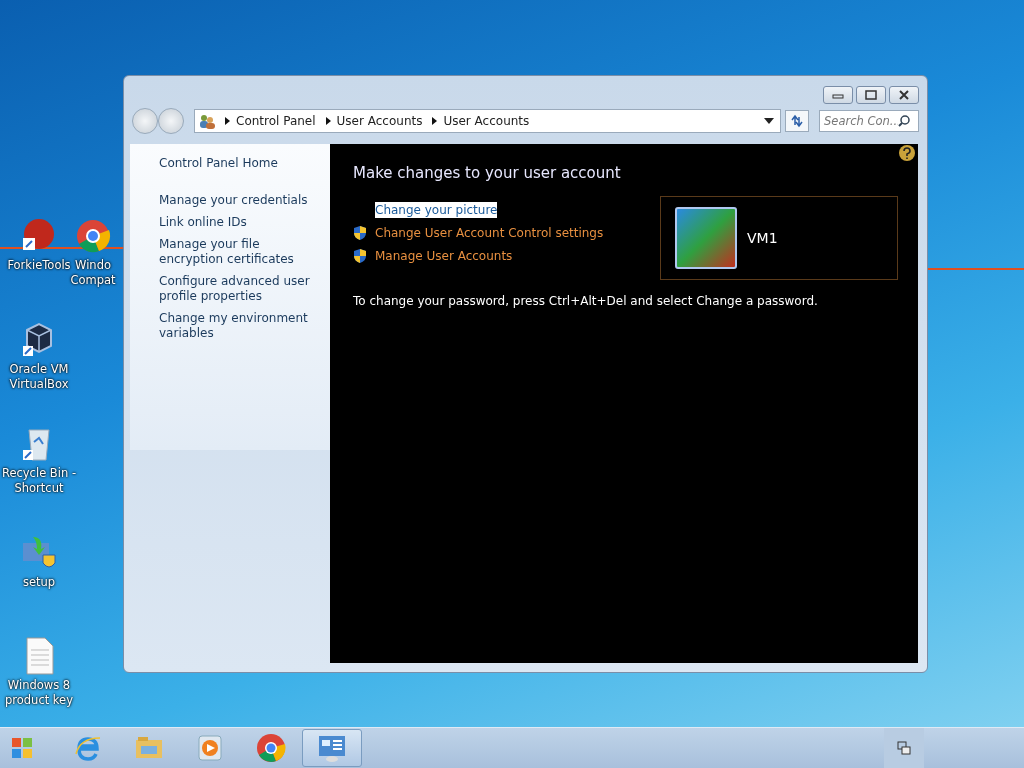 The width and height of the screenshot is (1024, 768). I want to click on minimize-icon, so click(838, 95).